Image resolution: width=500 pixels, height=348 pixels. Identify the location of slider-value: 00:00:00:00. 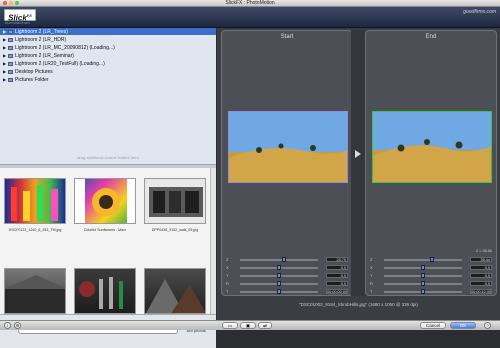
(337, 291).